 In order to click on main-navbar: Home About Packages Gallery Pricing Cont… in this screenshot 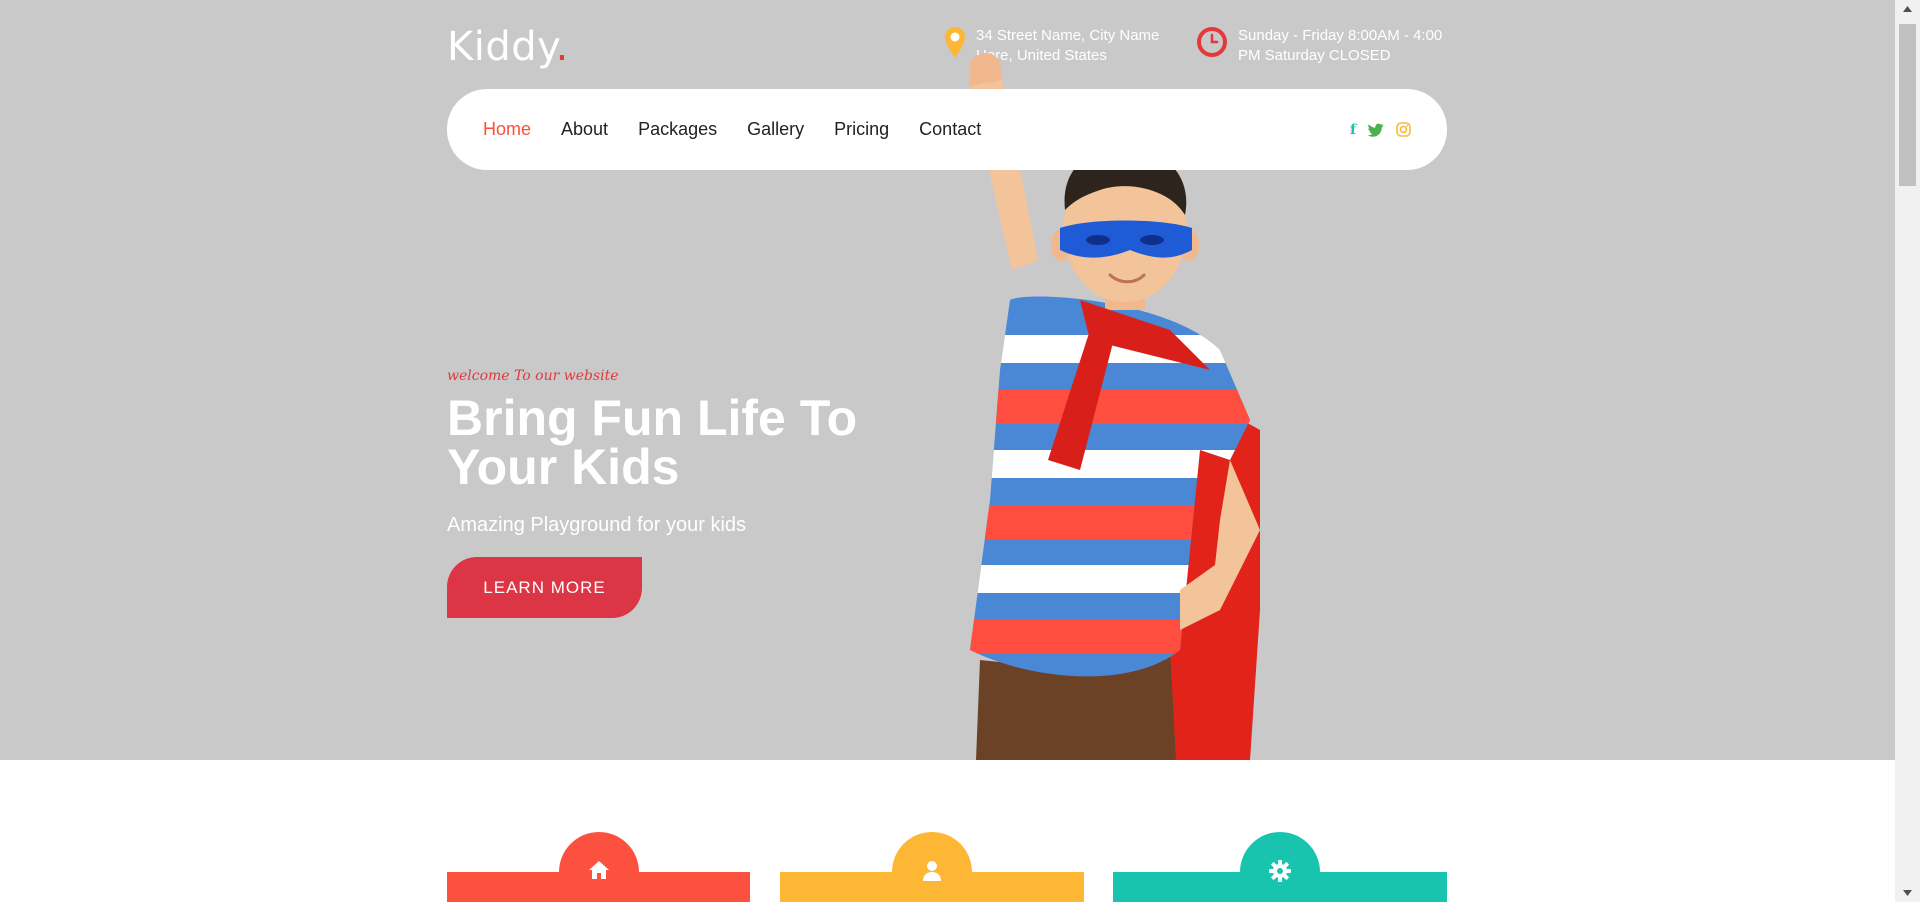, I will do `click(947, 129)`.